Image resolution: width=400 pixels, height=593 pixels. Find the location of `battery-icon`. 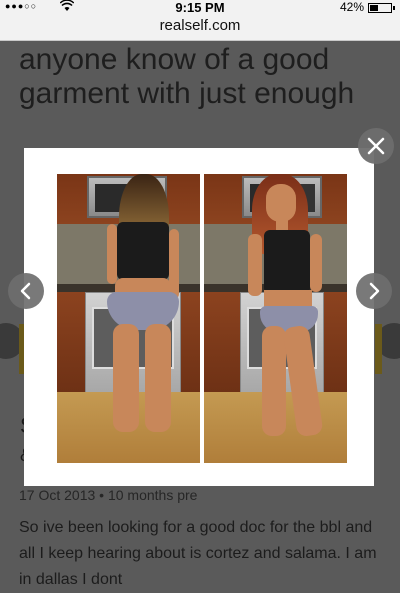

battery-icon is located at coordinates (381, 8).